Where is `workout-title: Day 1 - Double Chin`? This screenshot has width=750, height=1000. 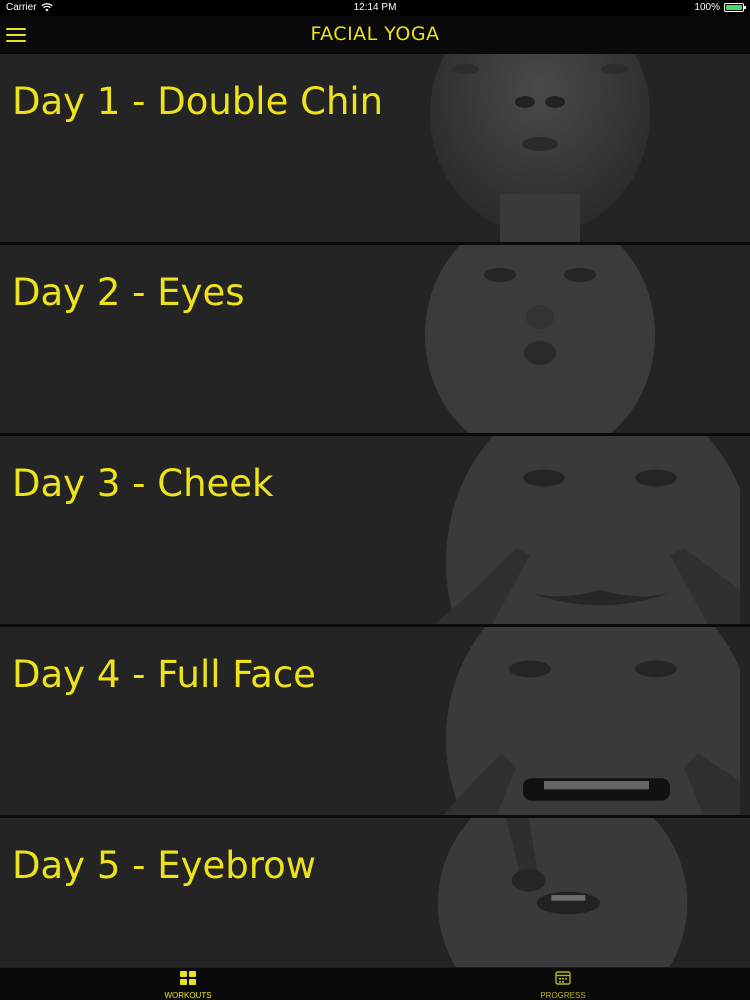
workout-title: Day 1 - Double Chin is located at coordinates (198, 101).